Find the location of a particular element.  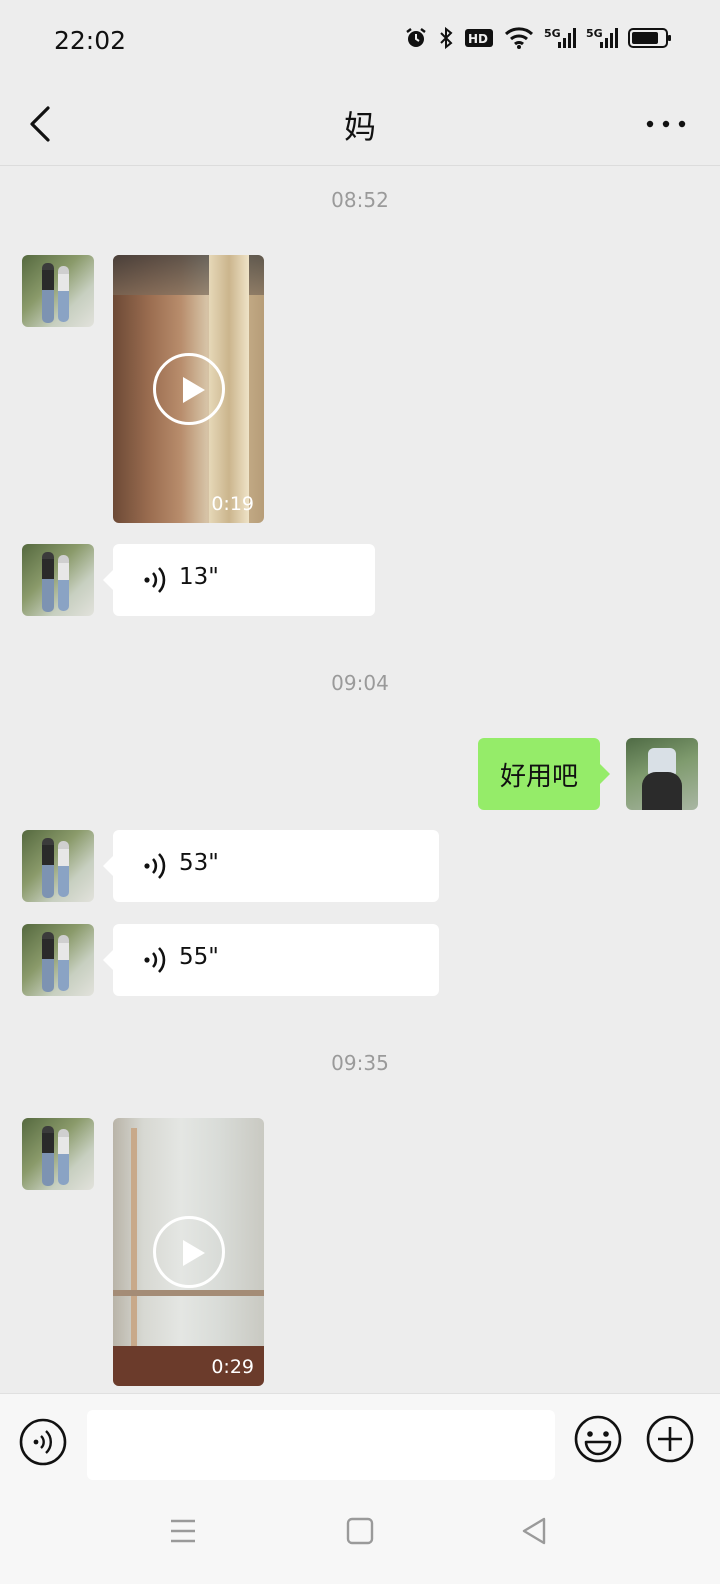

svg-text: HD is located at coordinates (478, 39).